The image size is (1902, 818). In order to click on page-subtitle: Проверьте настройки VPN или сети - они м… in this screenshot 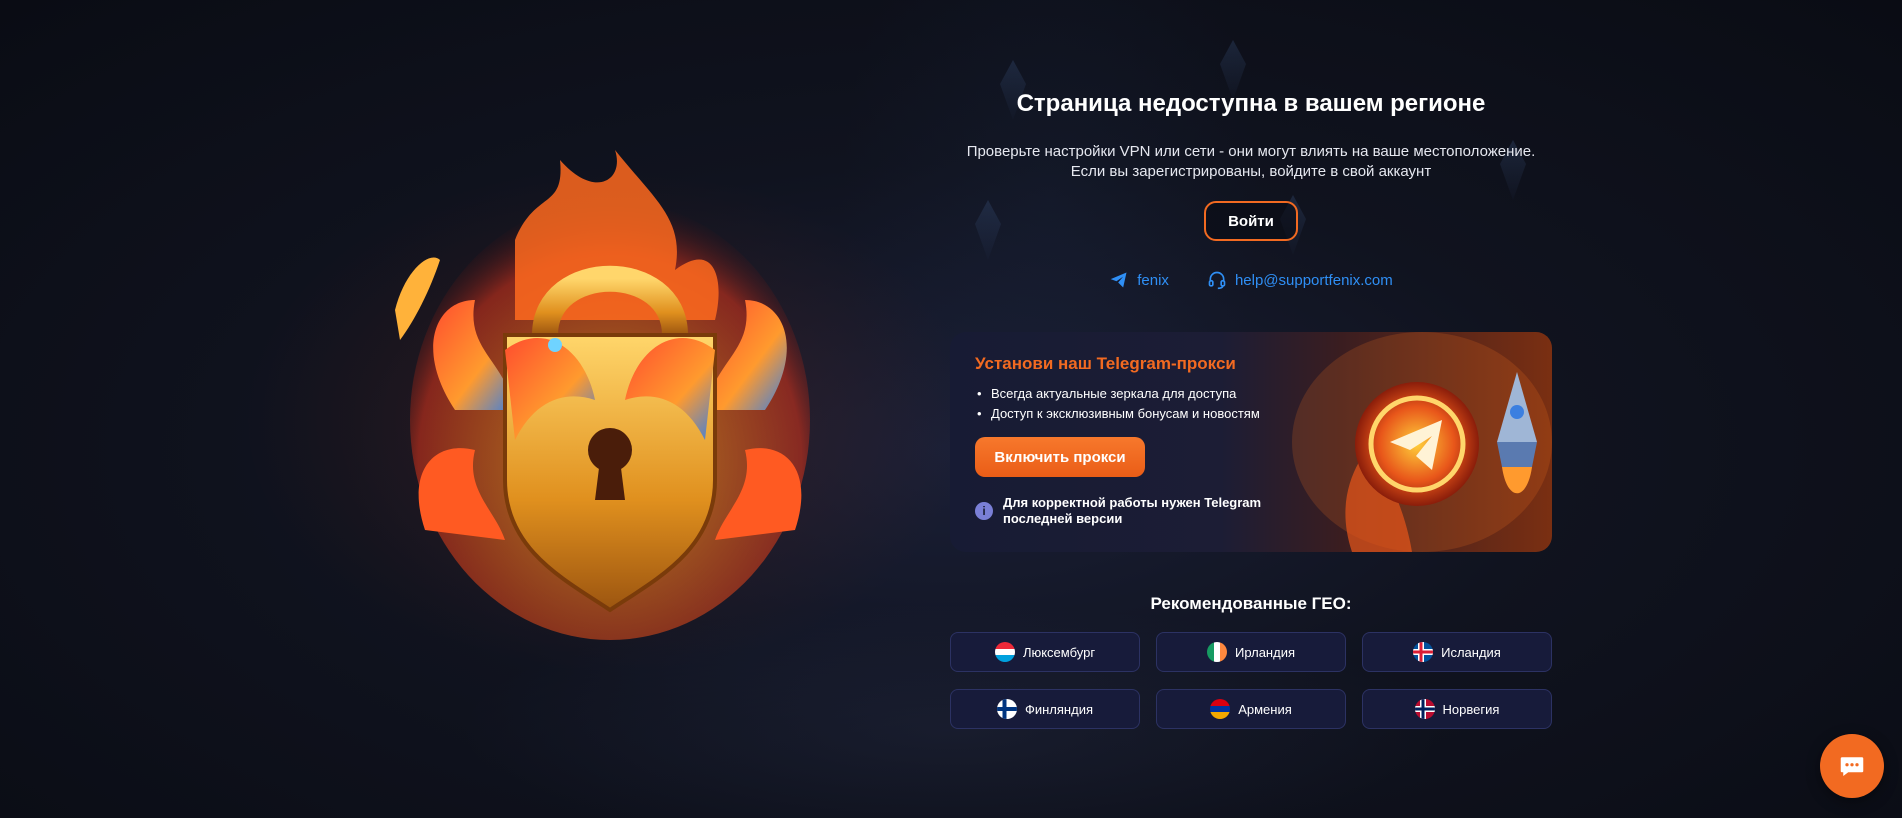, I will do `click(1251, 162)`.